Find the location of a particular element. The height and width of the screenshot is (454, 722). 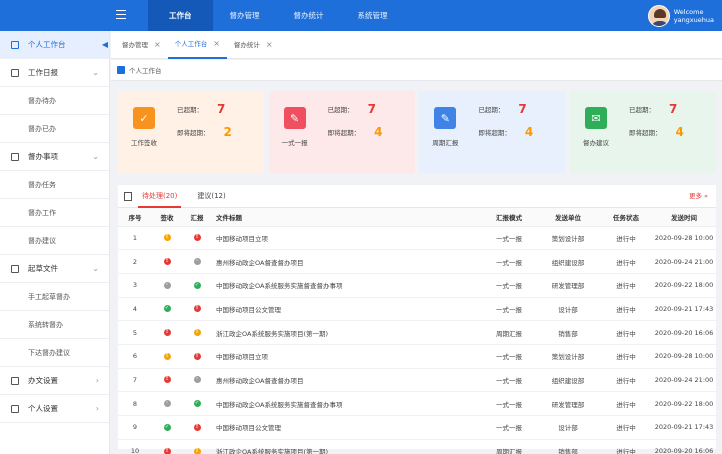

nav-supervision-stats: 督办统计 is located at coordinates (309, 15).